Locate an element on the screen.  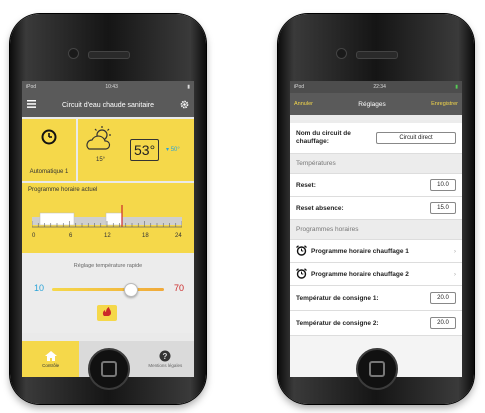
program-2-row: Programme horaire chauffage 2 › is located at coordinates (376, 274).